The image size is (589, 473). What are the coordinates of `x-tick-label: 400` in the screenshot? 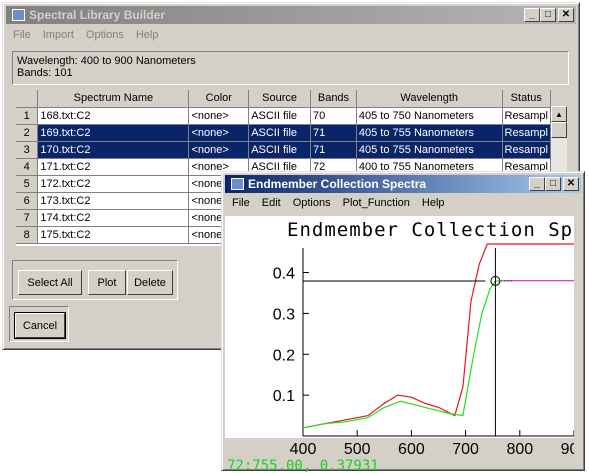 It's located at (303, 449).